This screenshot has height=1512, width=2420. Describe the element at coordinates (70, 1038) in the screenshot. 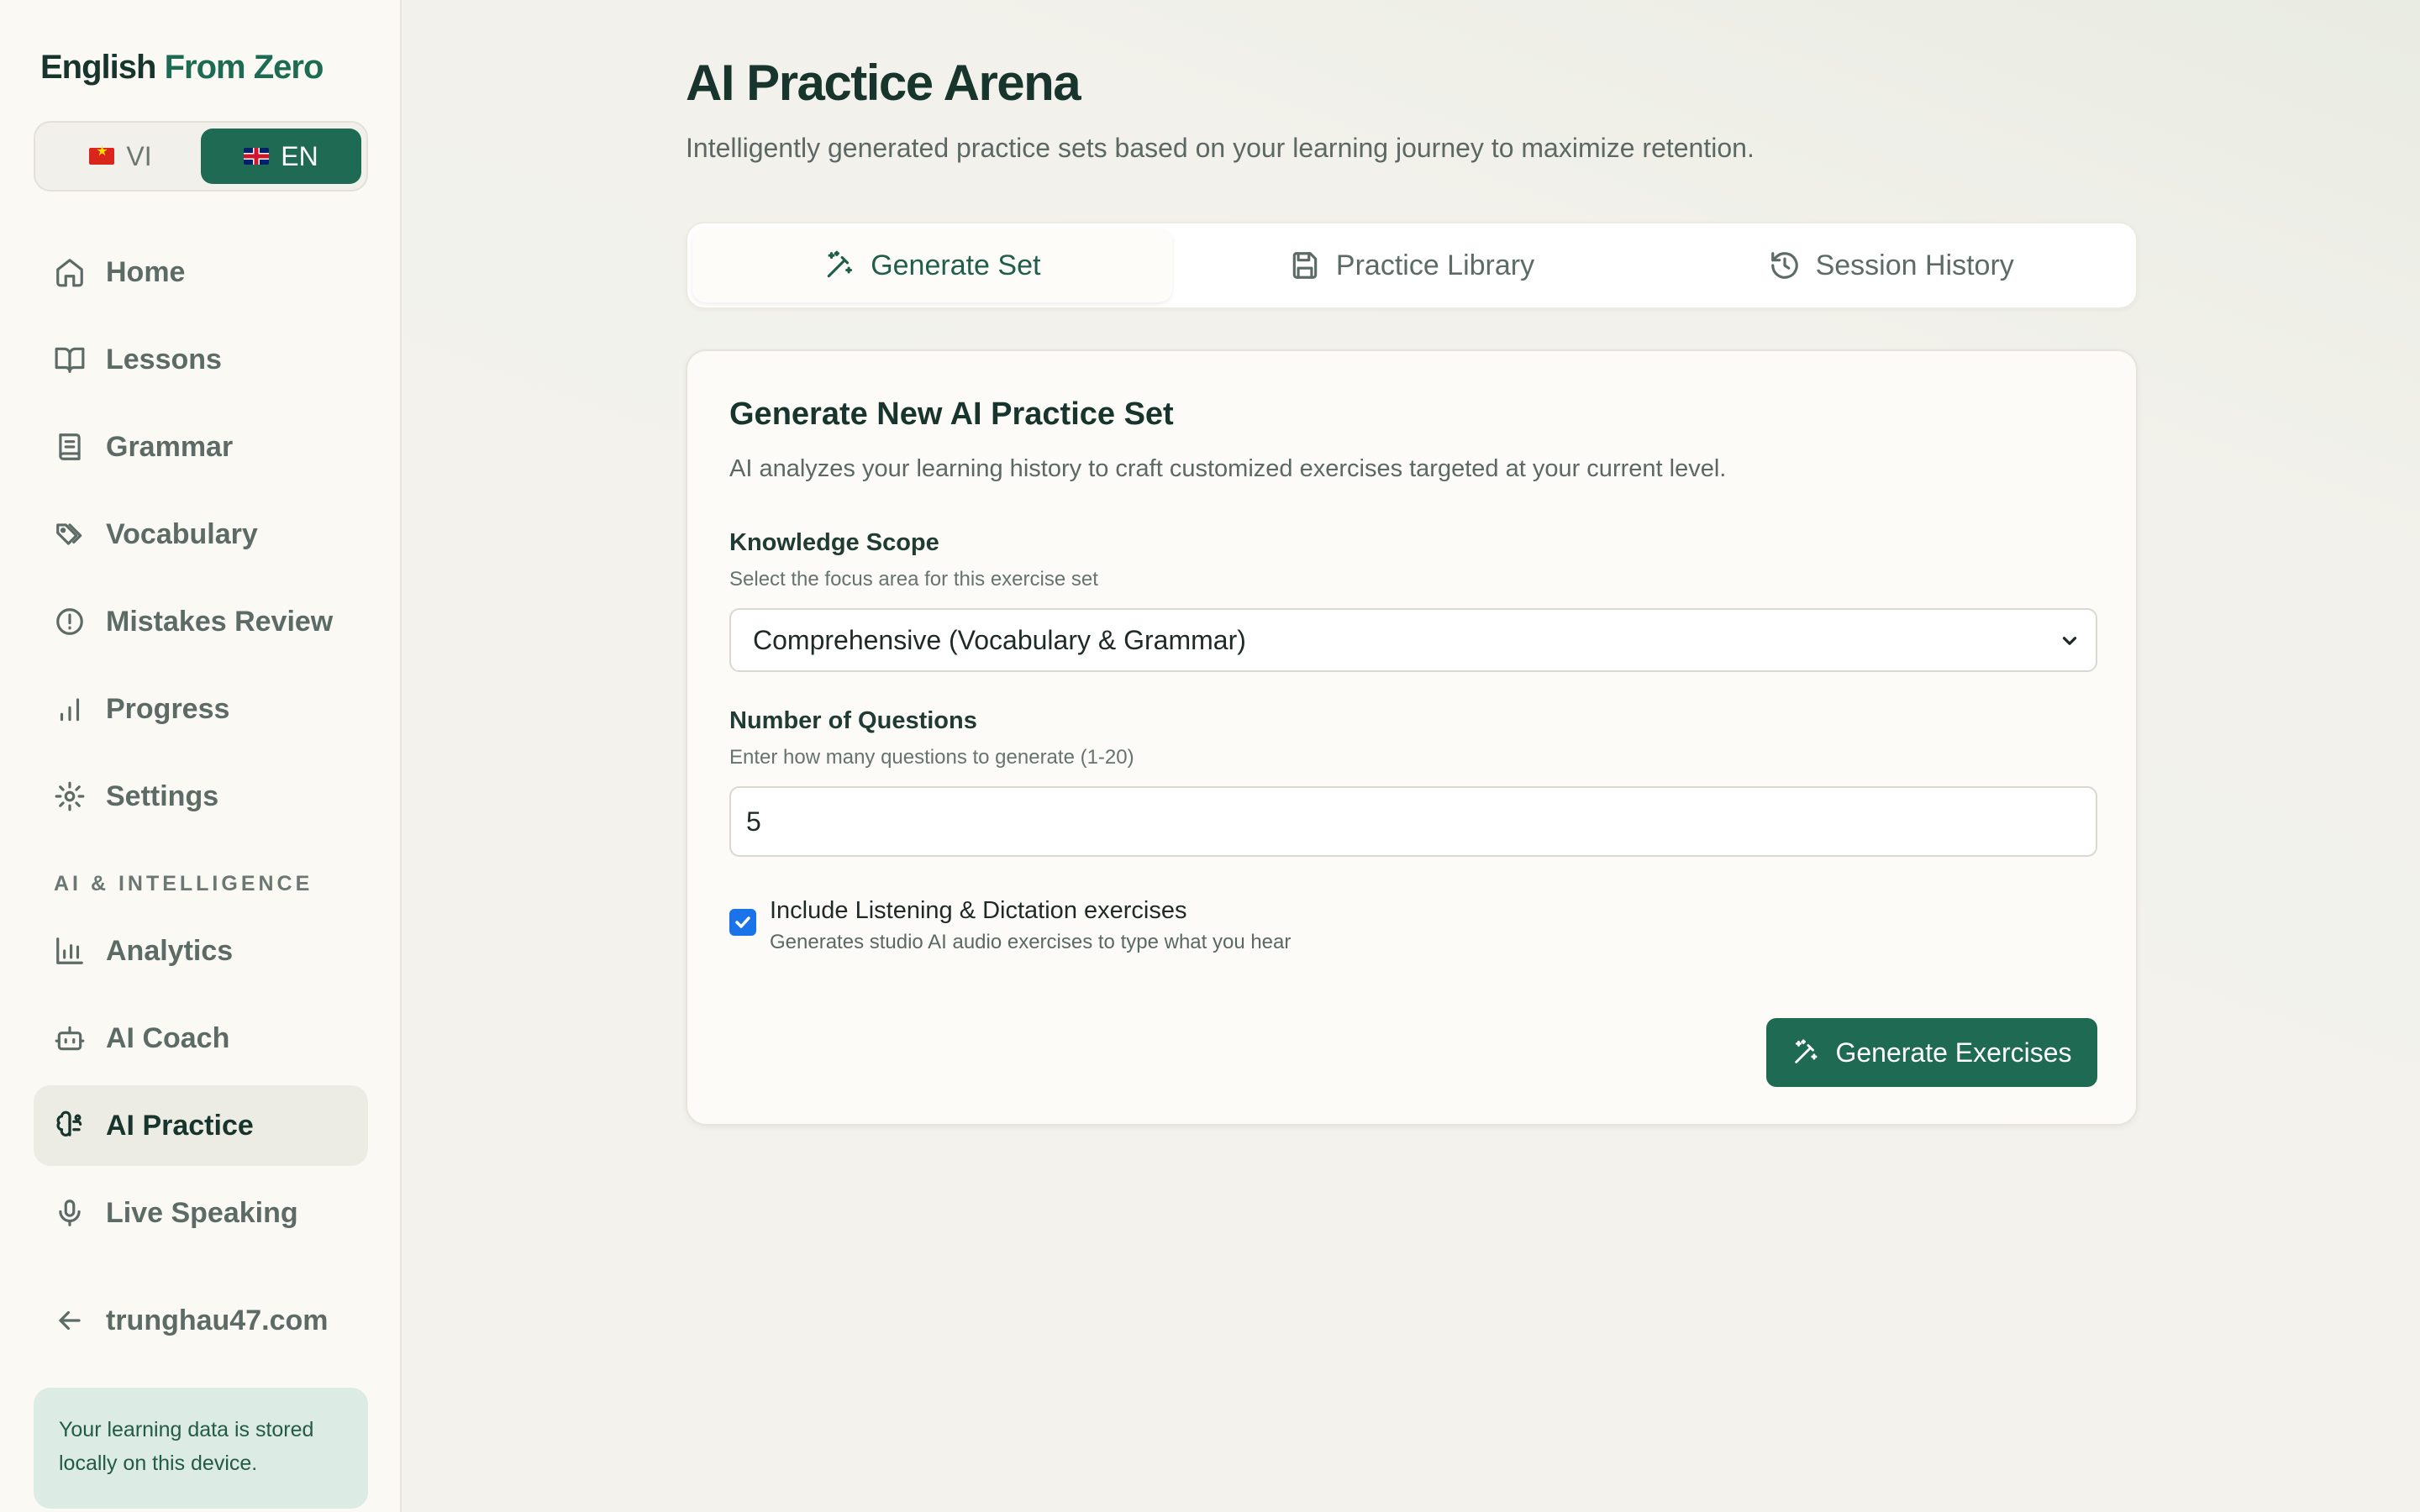

I see `bot-icon` at that location.